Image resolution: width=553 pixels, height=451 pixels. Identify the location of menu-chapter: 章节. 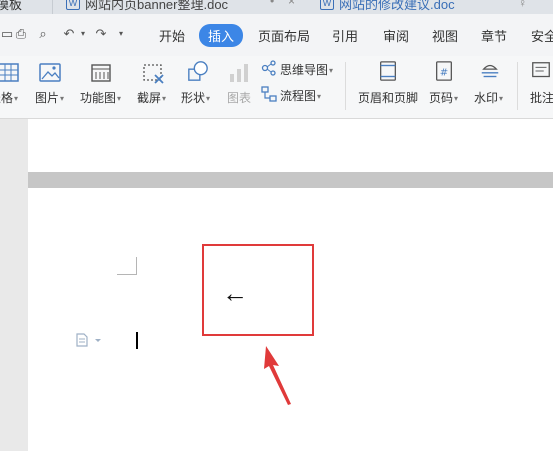
(494, 35).